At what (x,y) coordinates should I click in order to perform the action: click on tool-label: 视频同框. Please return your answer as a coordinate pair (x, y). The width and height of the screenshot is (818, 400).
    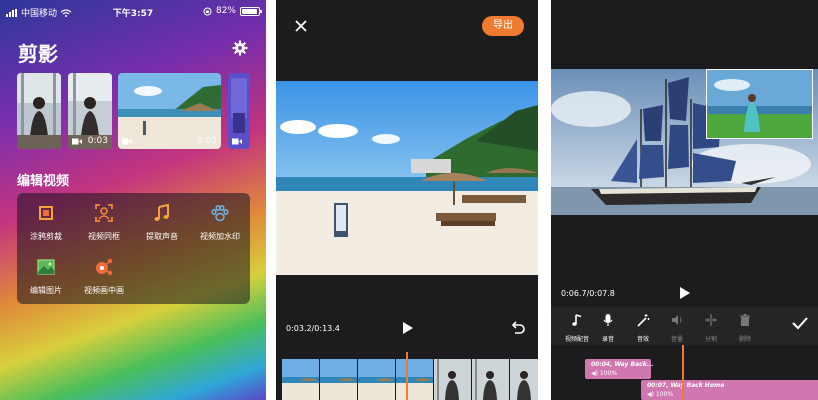
    Looking at the image, I should click on (104, 236).